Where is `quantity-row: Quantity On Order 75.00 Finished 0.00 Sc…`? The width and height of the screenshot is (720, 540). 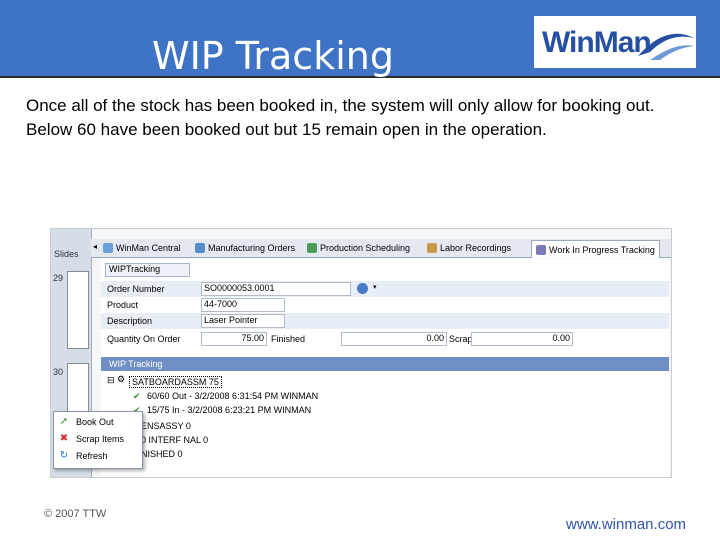 quantity-row: Quantity On Order 75.00 Finished 0.00 Sc… is located at coordinates (385, 339).